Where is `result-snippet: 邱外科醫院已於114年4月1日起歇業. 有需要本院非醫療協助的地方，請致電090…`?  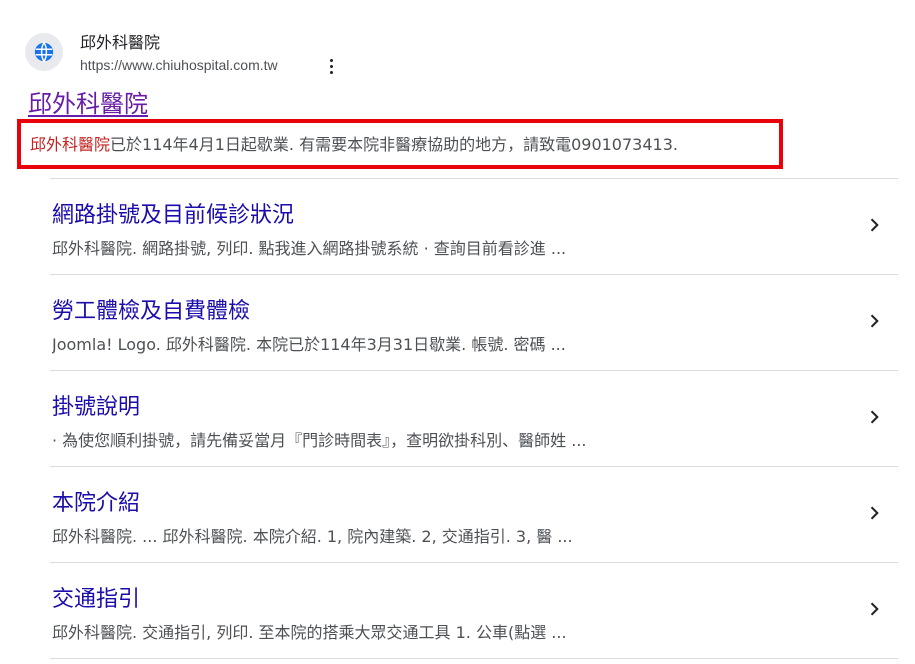 result-snippet: 邱外科醫院已於114年4月1日起歇業. 有需要本院非醫療協助的地方，請致電090… is located at coordinates (354, 143).